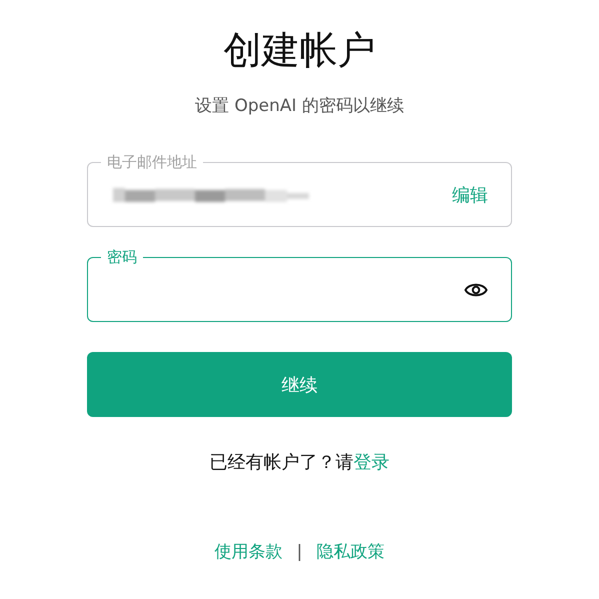 Image resolution: width=599 pixels, height=599 pixels. Describe the element at coordinates (282, 462) in the screenshot. I see `login-prompt-text: 已经有帐户了？请` at that location.